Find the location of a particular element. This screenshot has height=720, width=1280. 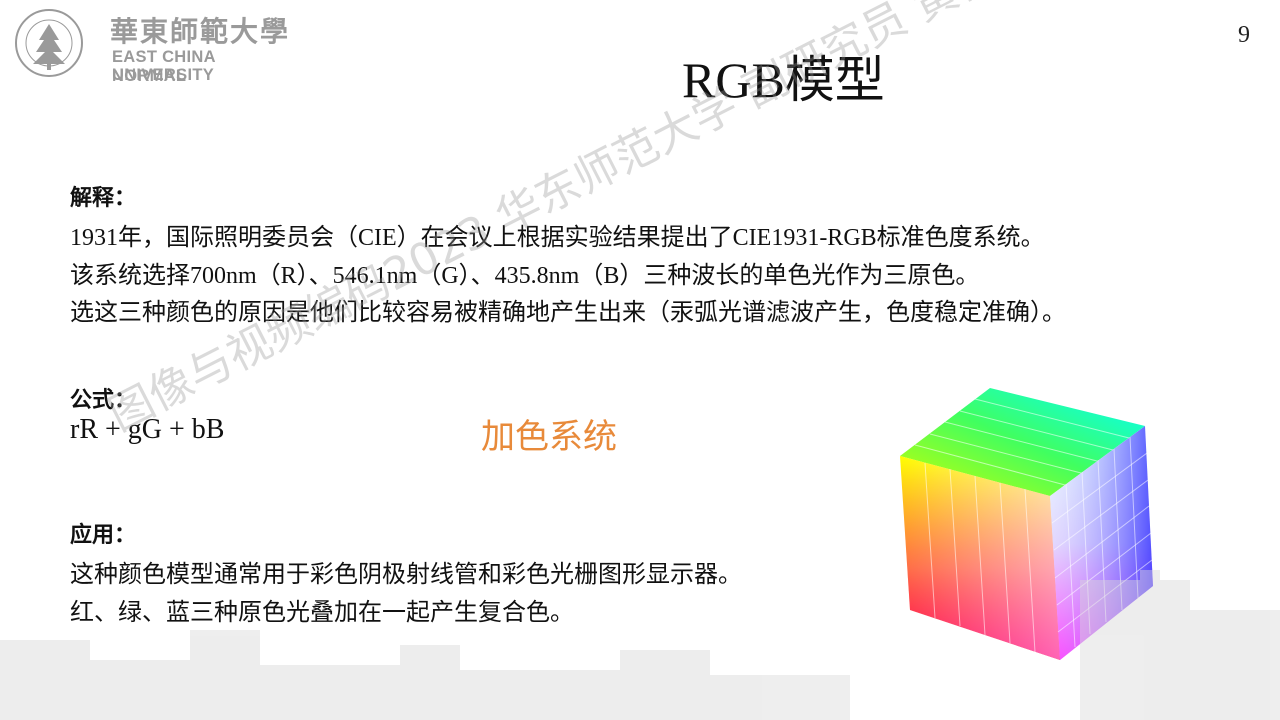

rgb-cube-image is located at coordinates (1026, 524).